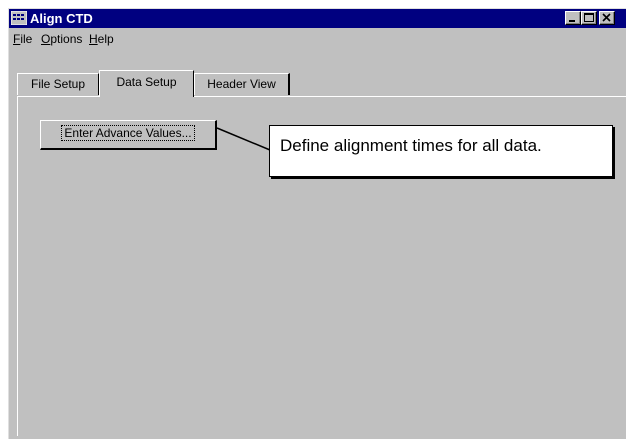 The width and height of the screenshot is (626, 439). Describe the element at coordinates (411, 145) in the screenshot. I see `callout-text: Define alignment times for all data.` at that location.